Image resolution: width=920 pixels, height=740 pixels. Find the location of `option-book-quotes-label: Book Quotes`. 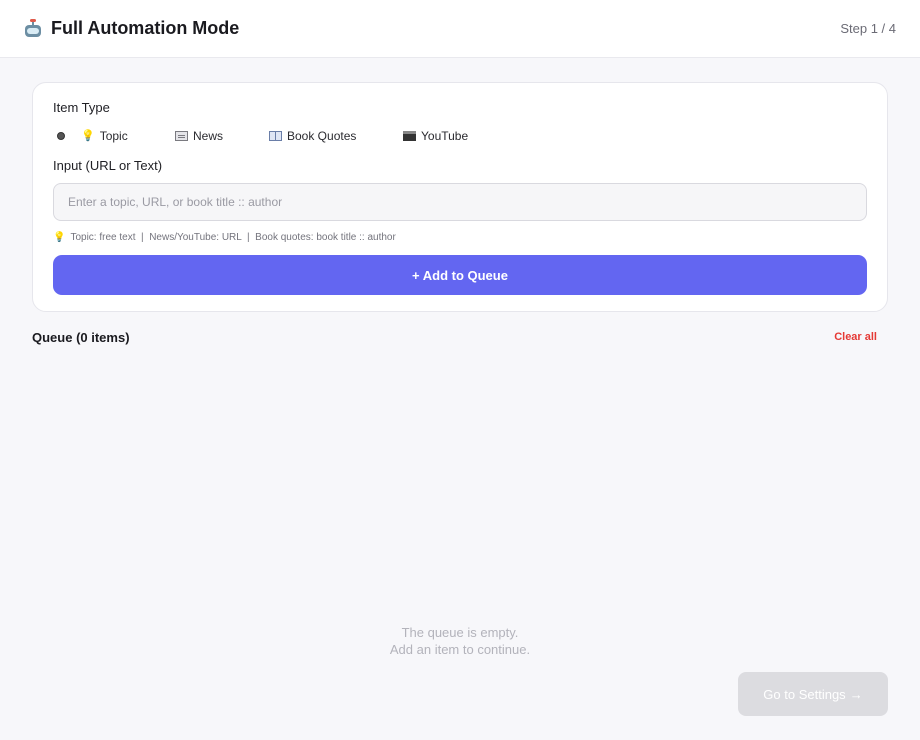

option-book-quotes-label: Book Quotes is located at coordinates (322, 136).